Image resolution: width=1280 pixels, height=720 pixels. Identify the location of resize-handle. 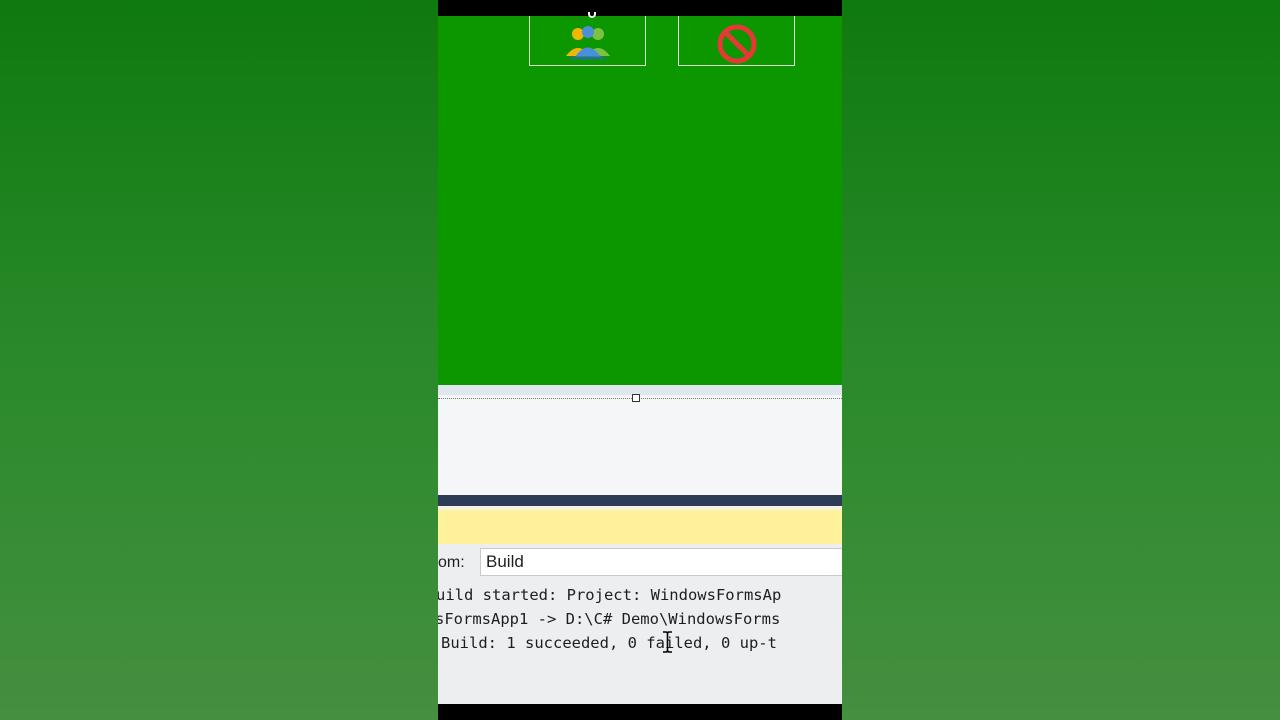
(636, 398).